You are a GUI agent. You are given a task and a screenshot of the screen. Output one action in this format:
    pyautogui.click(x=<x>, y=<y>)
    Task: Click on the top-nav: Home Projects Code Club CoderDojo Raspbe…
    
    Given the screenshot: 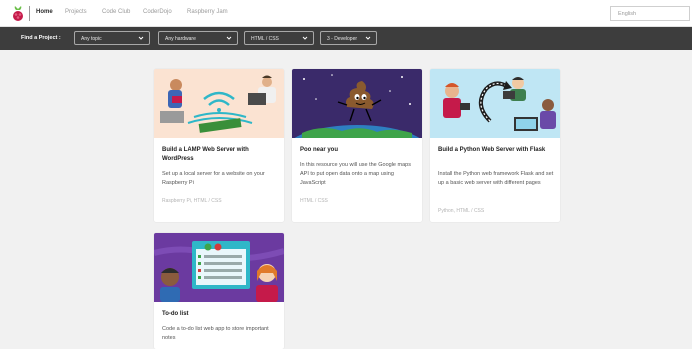 What is the action you would take?
    pyautogui.click(x=346, y=13)
    